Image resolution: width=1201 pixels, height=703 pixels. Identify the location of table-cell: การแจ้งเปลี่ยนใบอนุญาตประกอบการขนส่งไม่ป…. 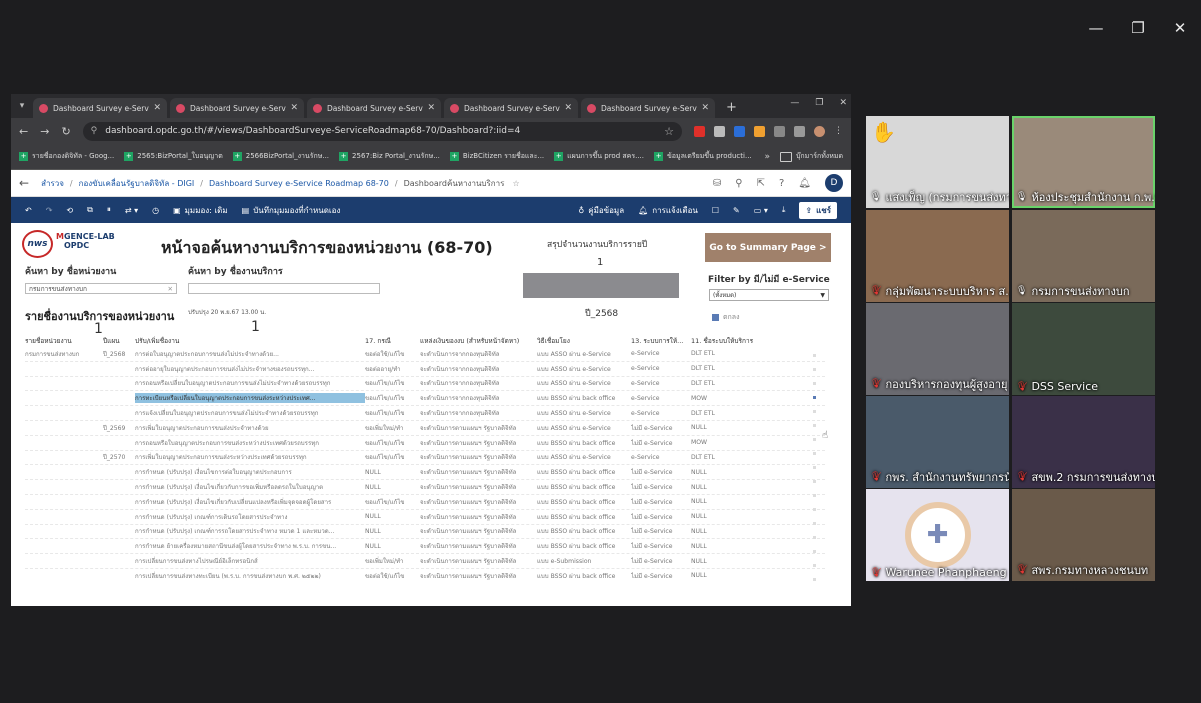
(250, 413).